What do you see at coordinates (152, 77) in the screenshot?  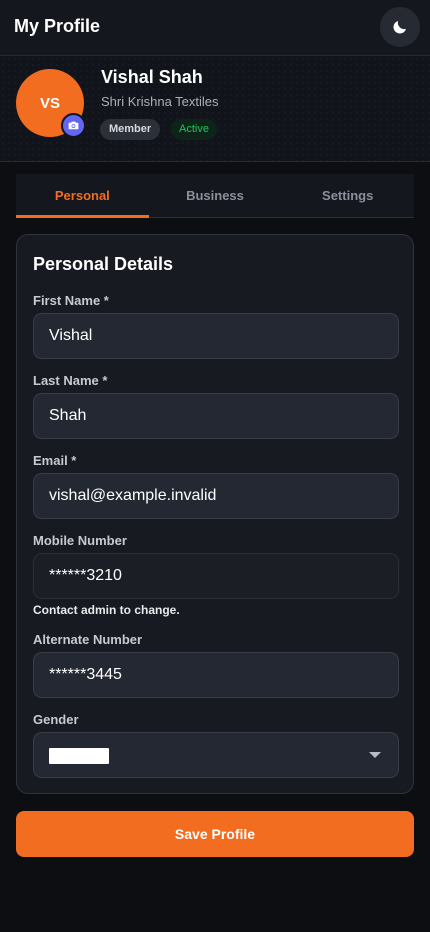 I see `profile-name: Vishal Shah` at bounding box center [152, 77].